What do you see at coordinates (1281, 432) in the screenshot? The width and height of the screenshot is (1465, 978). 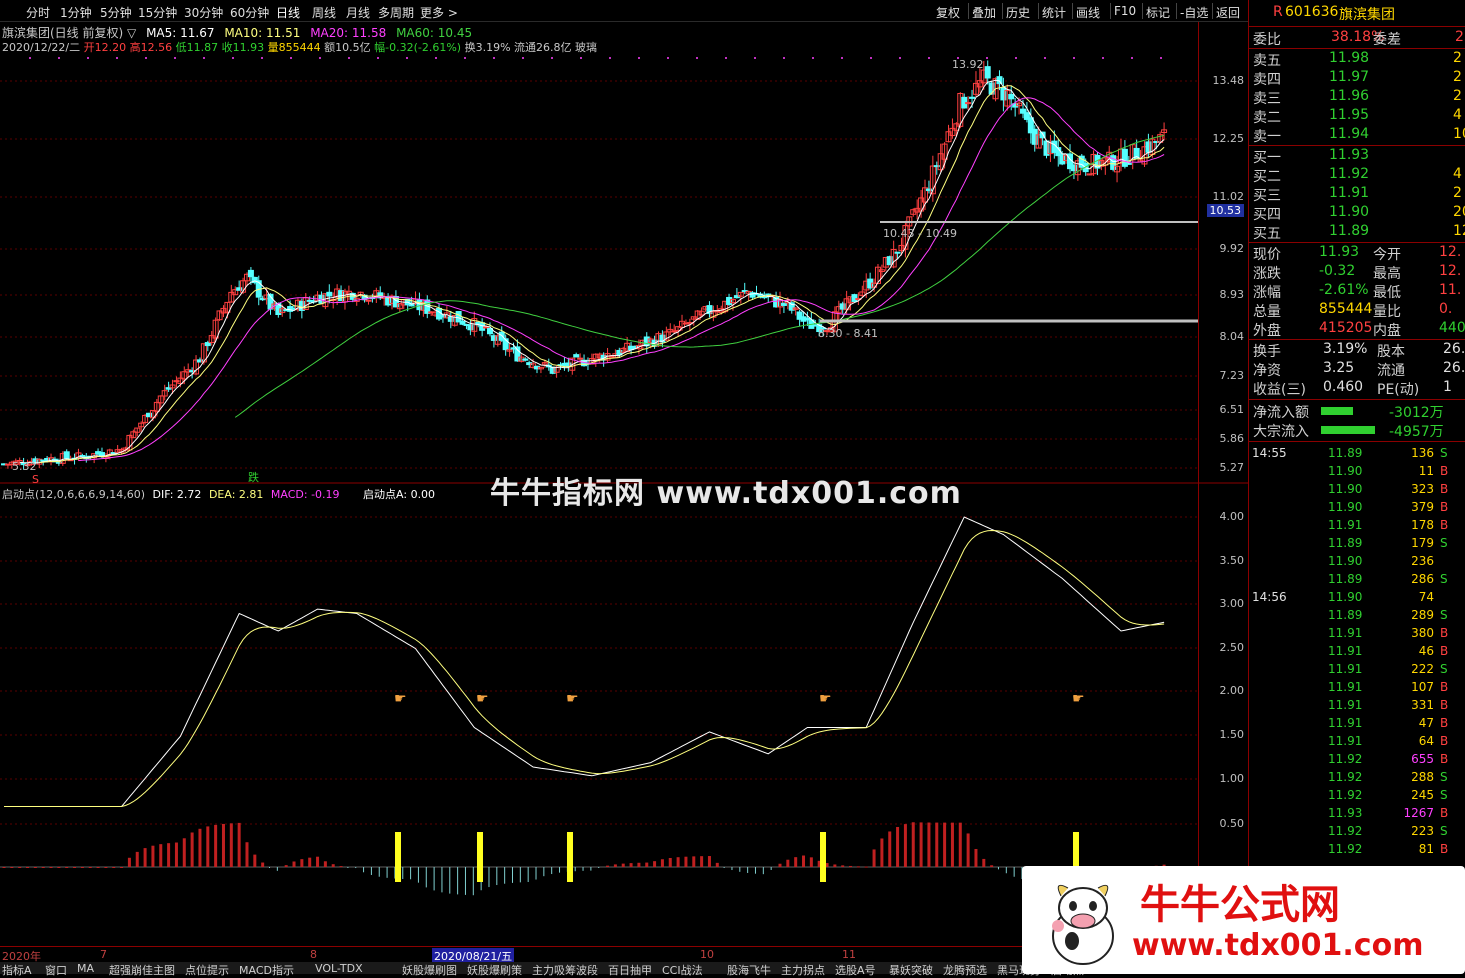 I see `flow-label: 大宗流入` at bounding box center [1281, 432].